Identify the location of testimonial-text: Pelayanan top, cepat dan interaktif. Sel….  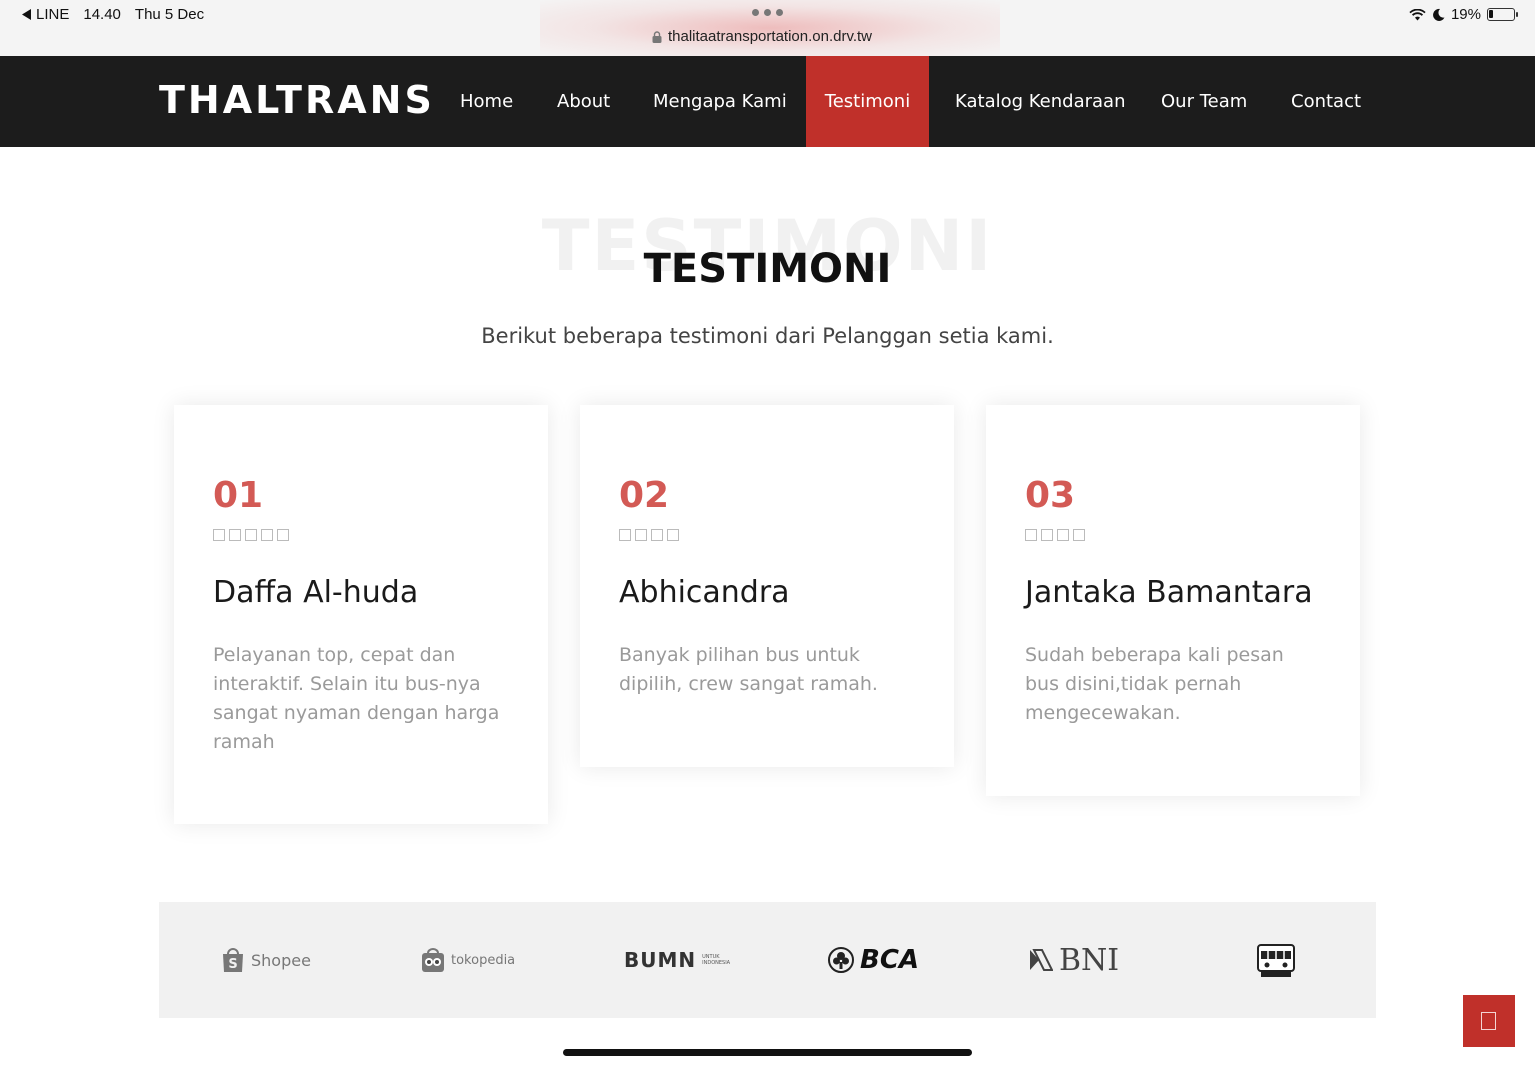
(356, 698).